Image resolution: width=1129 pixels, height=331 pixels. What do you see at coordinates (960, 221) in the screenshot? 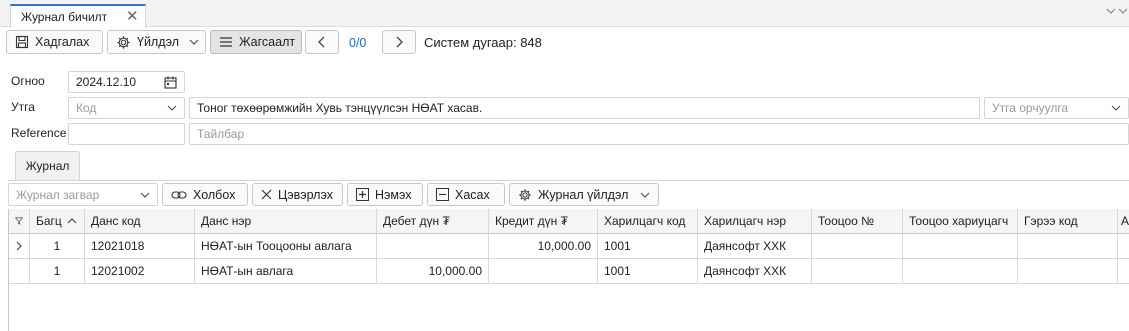
I see `column-header-settlement-owner: Тооцоо хариуцагч` at bounding box center [960, 221].